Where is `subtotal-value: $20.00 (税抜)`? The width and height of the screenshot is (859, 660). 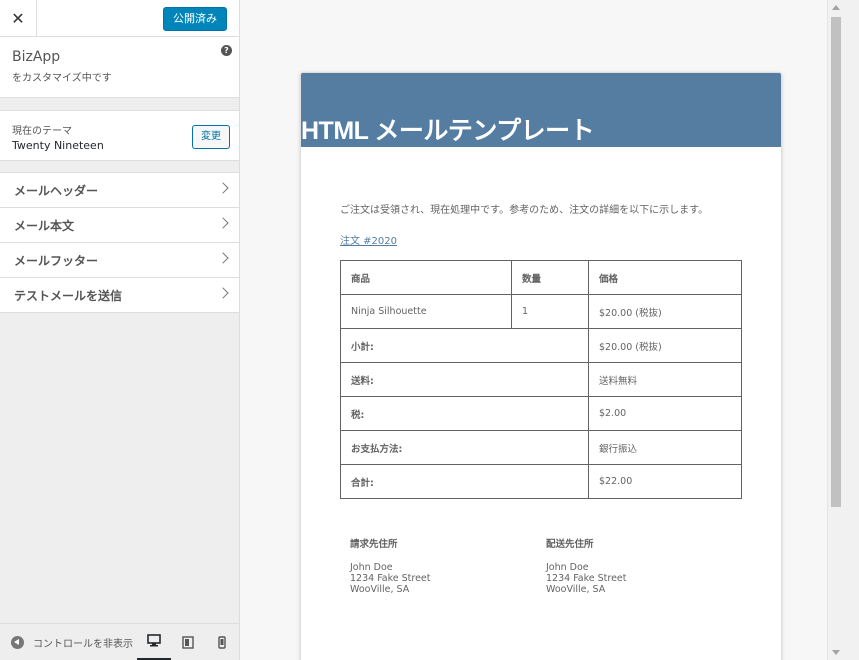 subtotal-value: $20.00 (税抜) is located at coordinates (665, 345).